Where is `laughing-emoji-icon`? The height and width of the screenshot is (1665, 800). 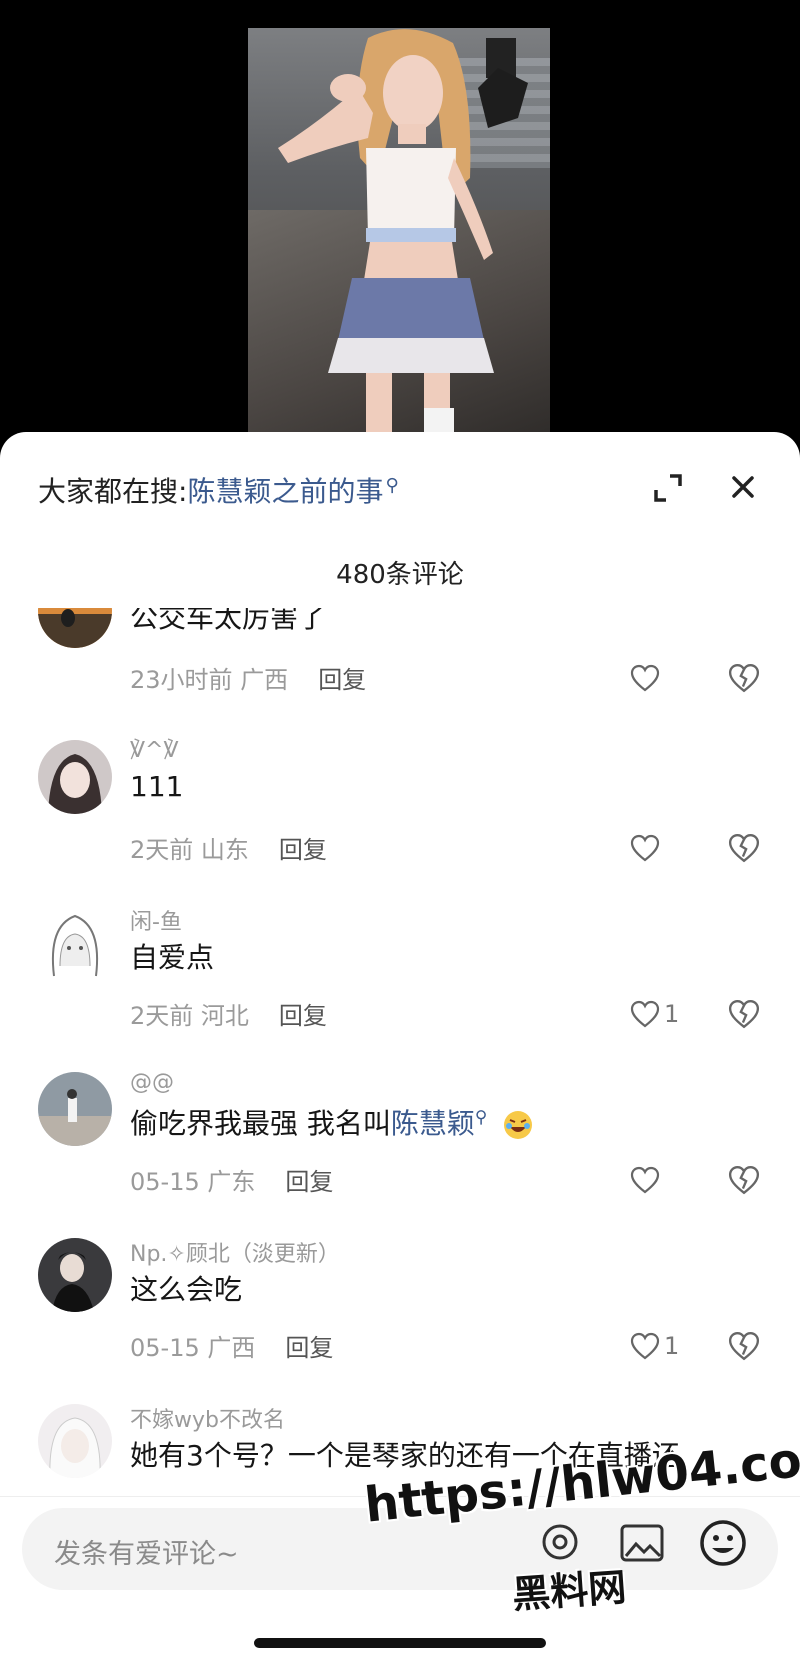 laughing-emoji-icon is located at coordinates (518, 1125).